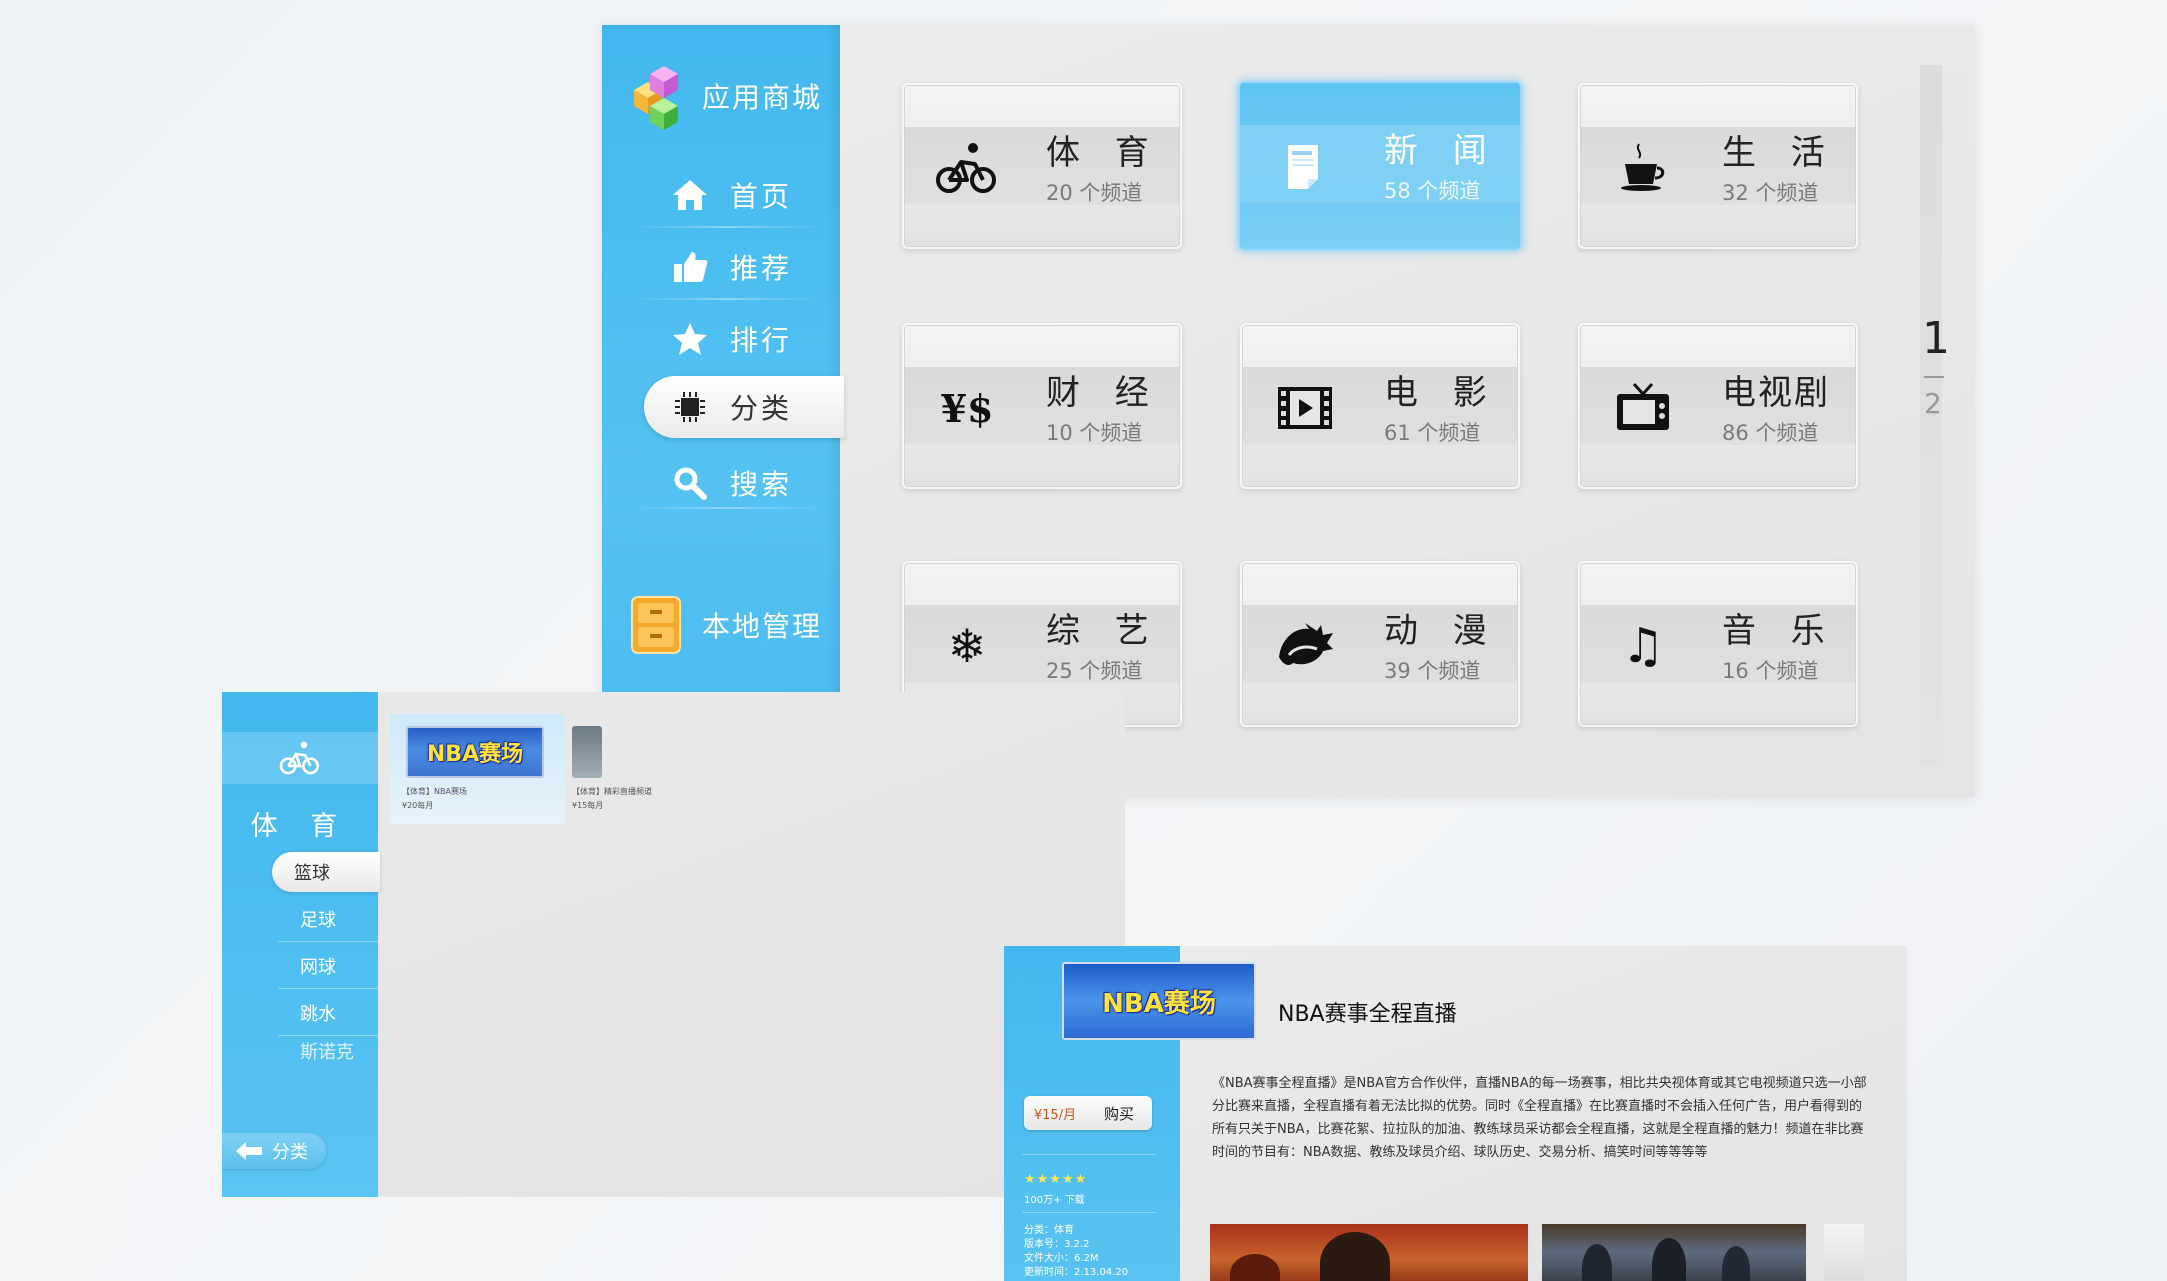  Describe the element at coordinates (967, 408) in the screenshot. I see `currency-icon: ¥$` at that location.